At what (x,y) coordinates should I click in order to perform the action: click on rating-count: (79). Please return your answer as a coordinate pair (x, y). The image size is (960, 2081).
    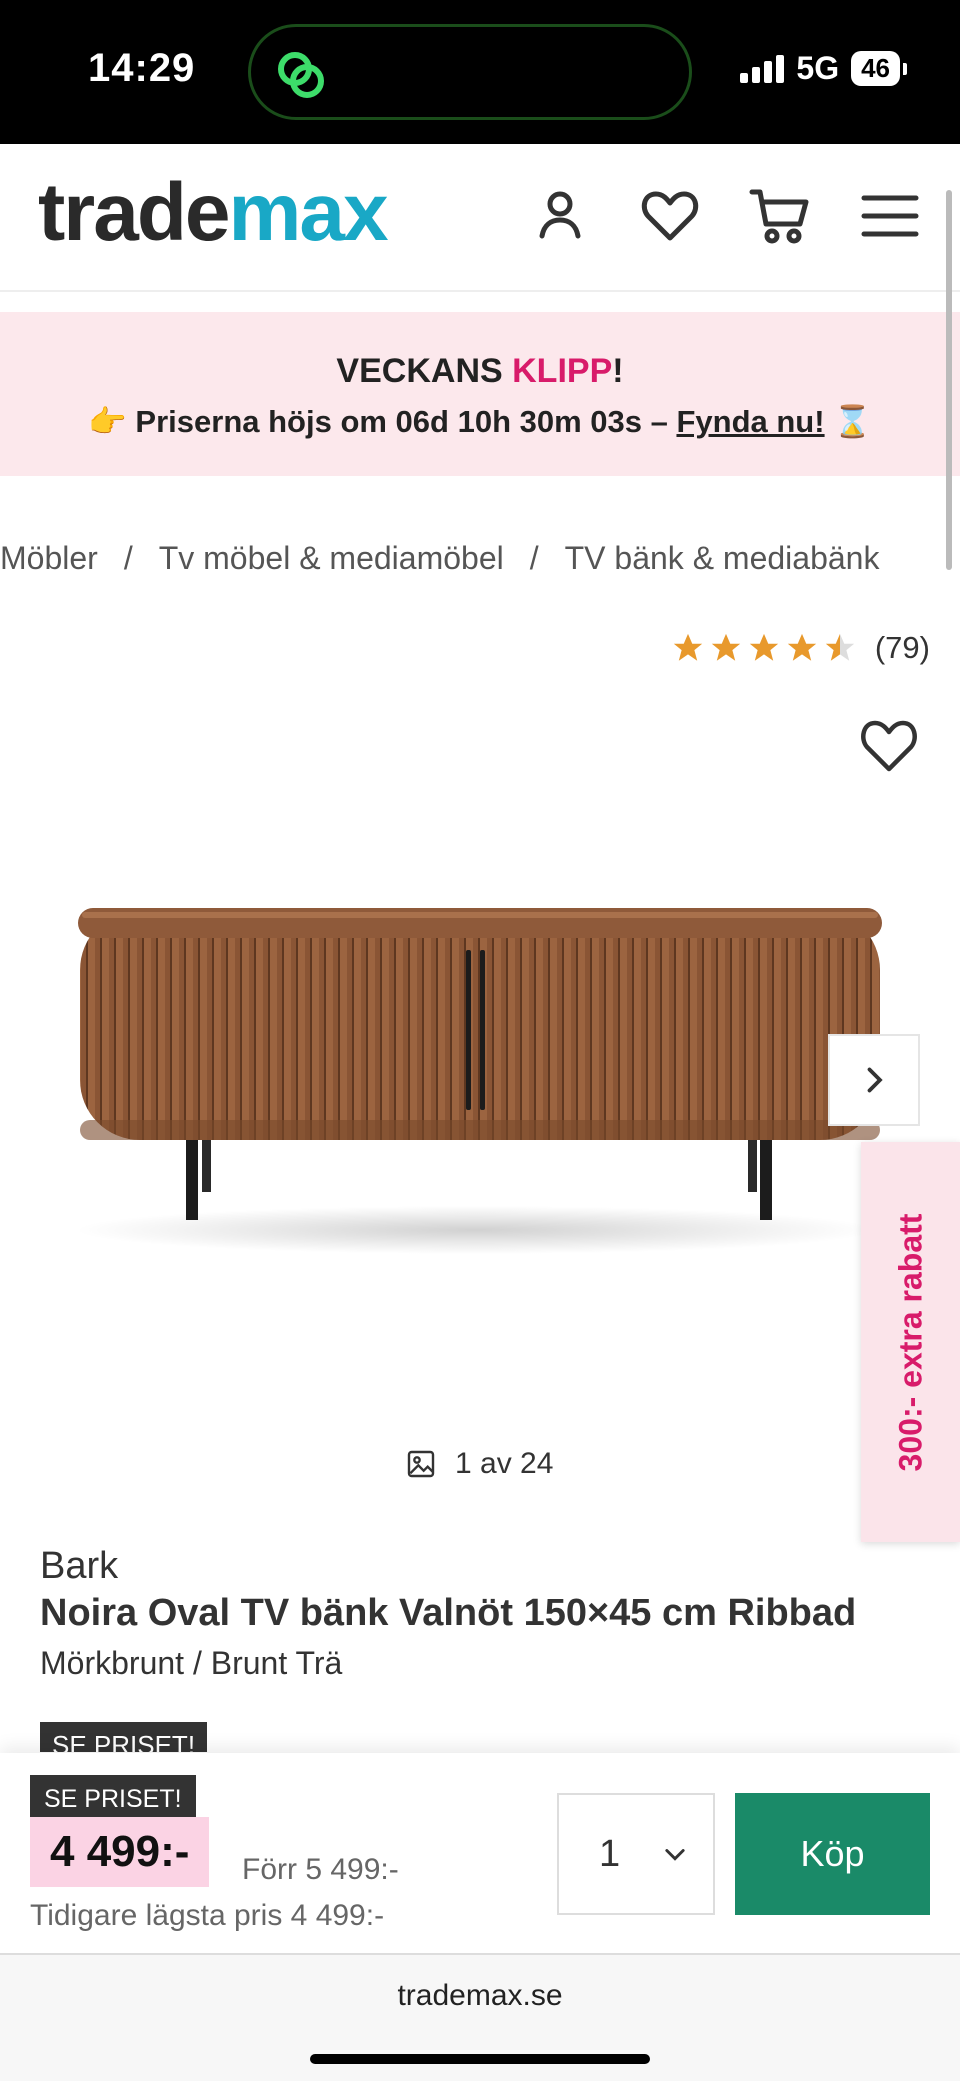
    Looking at the image, I should click on (902, 647).